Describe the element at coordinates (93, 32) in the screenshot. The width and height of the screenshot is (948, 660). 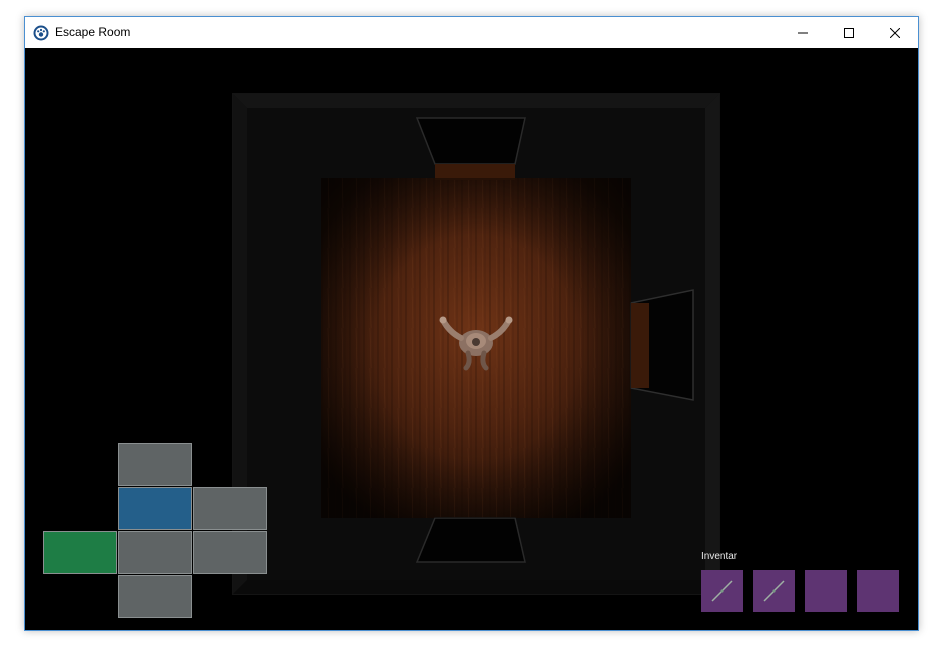
I see `window-title: Escape Room` at that location.